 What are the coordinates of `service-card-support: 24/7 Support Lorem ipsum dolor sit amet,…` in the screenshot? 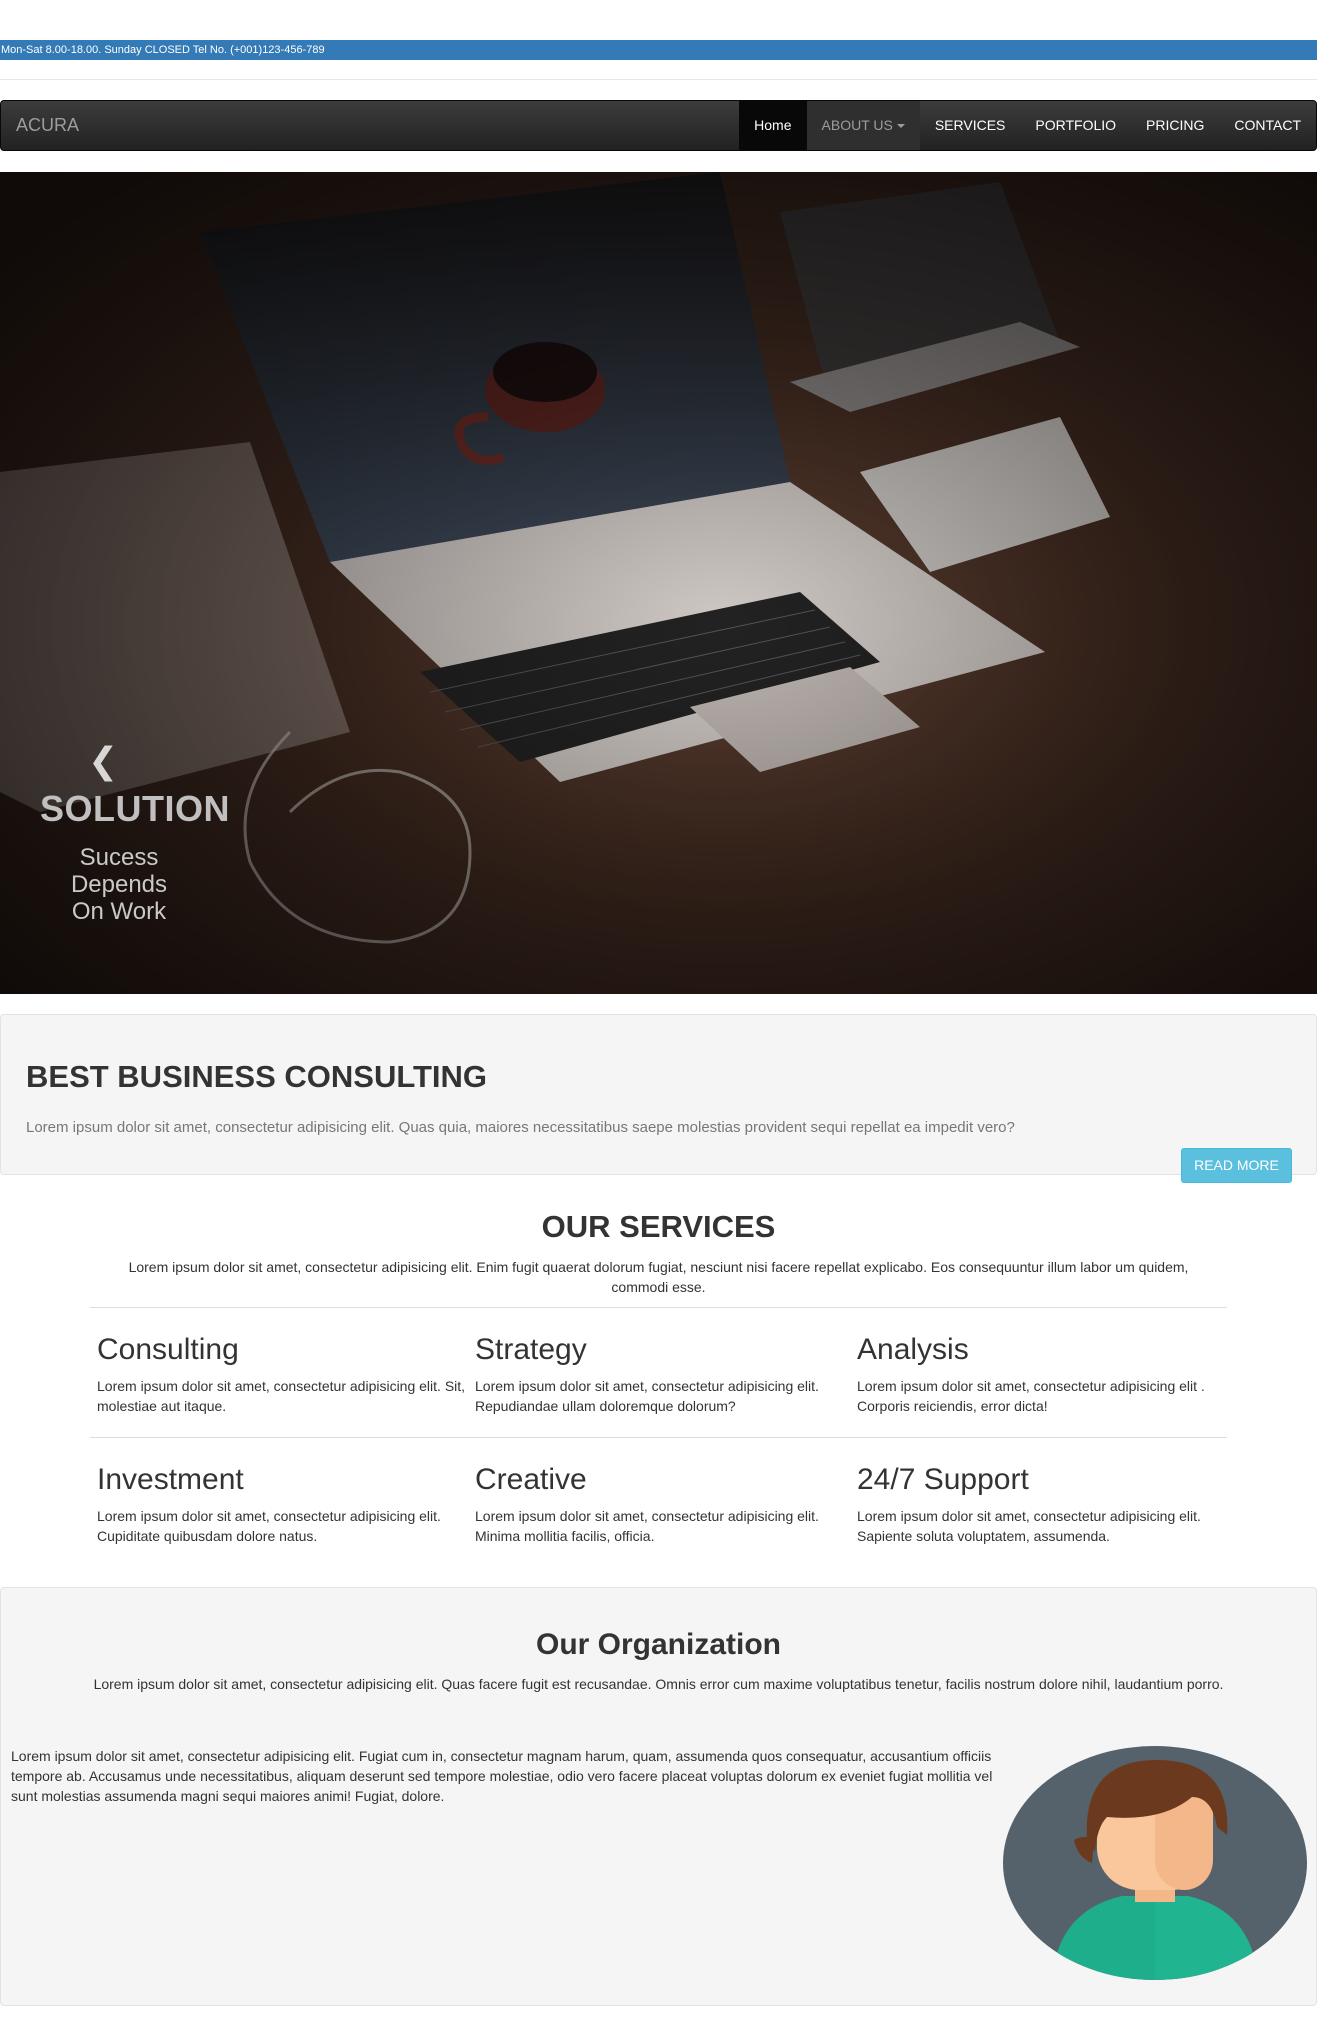 It's located at (1042, 1504).